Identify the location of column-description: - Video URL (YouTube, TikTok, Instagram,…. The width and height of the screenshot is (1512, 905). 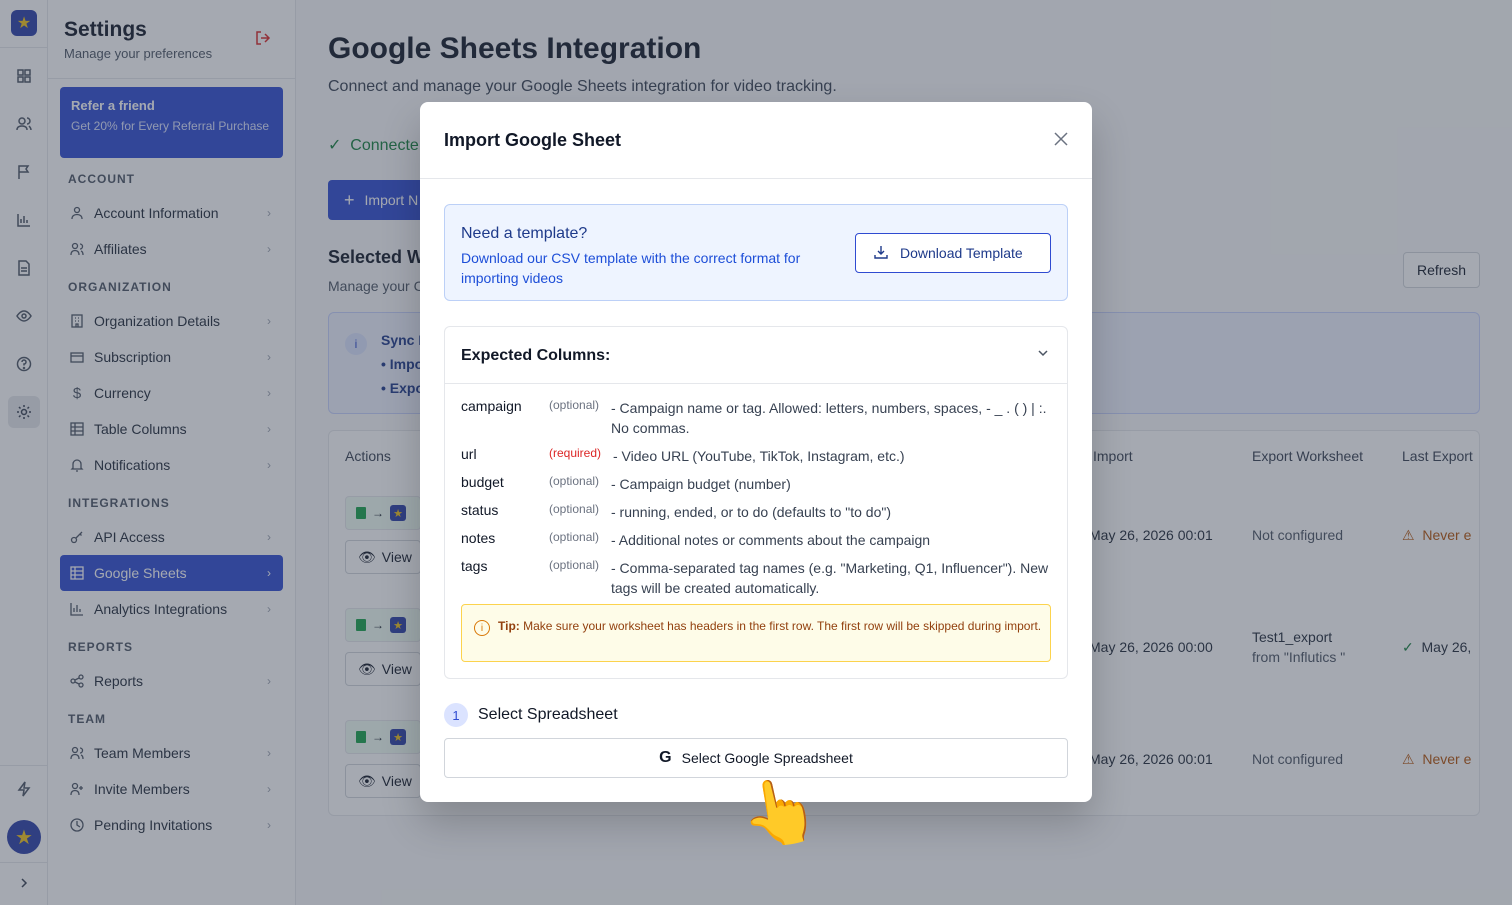
(759, 456).